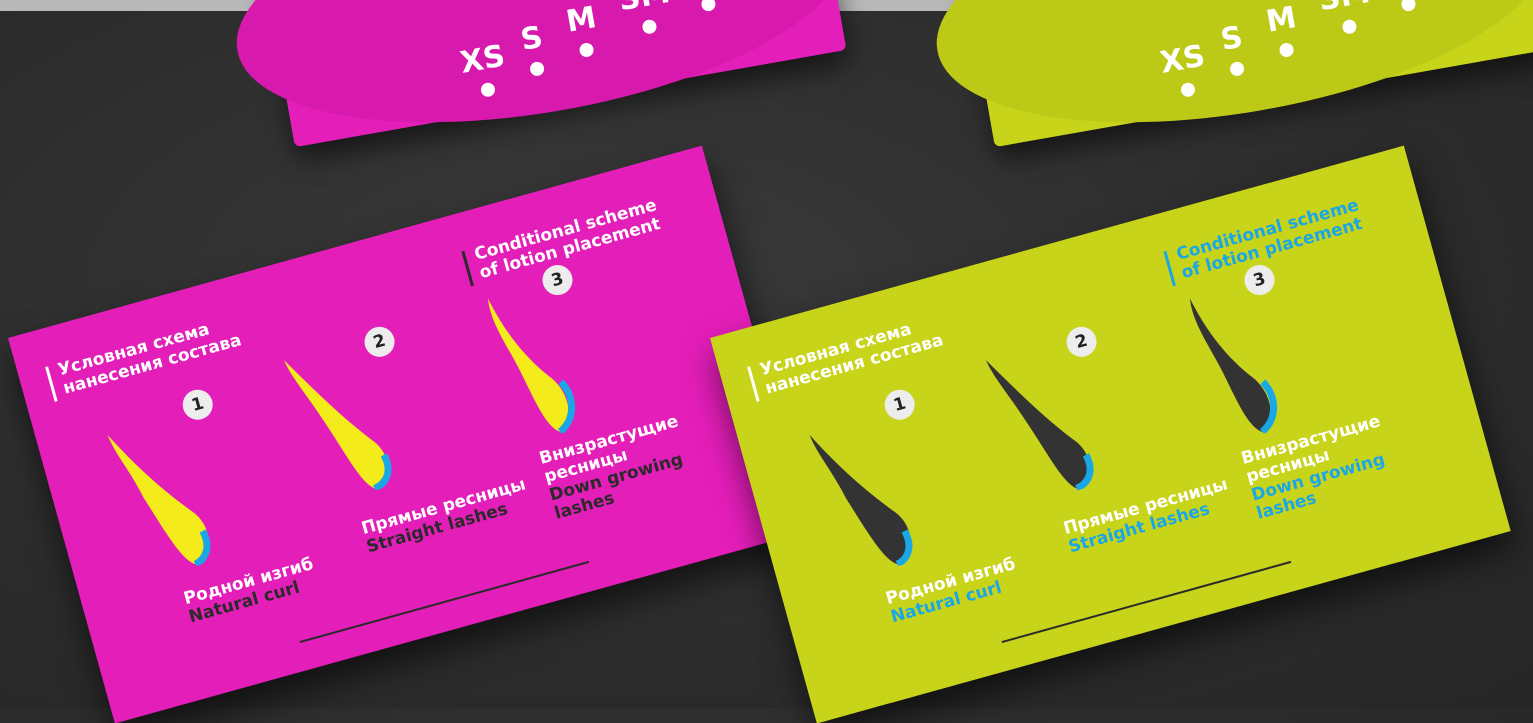 The width and height of the screenshot is (1533, 723). Describe the element at coordinates (1247, 73) in the screenshot. I see `package-lime: XS S M SM L XL` at that location.